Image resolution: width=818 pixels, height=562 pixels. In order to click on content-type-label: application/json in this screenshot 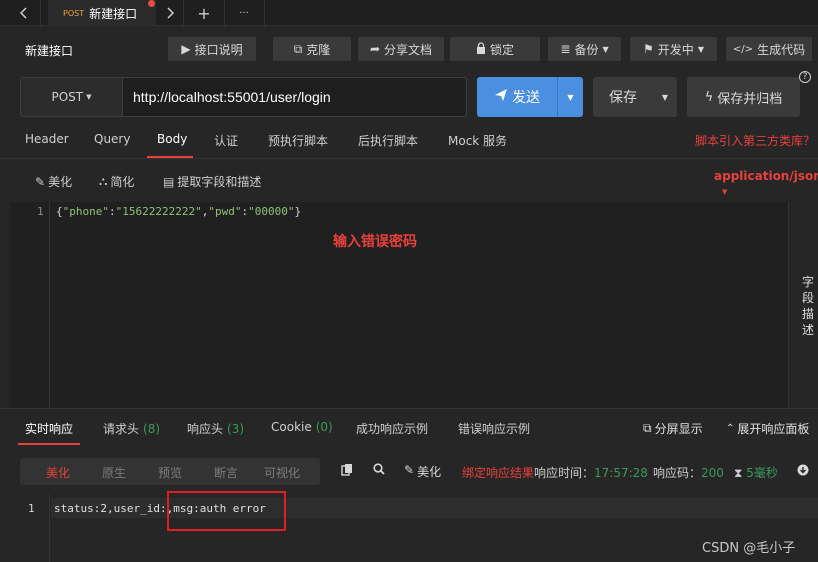, I will do `click(766, 176)`.